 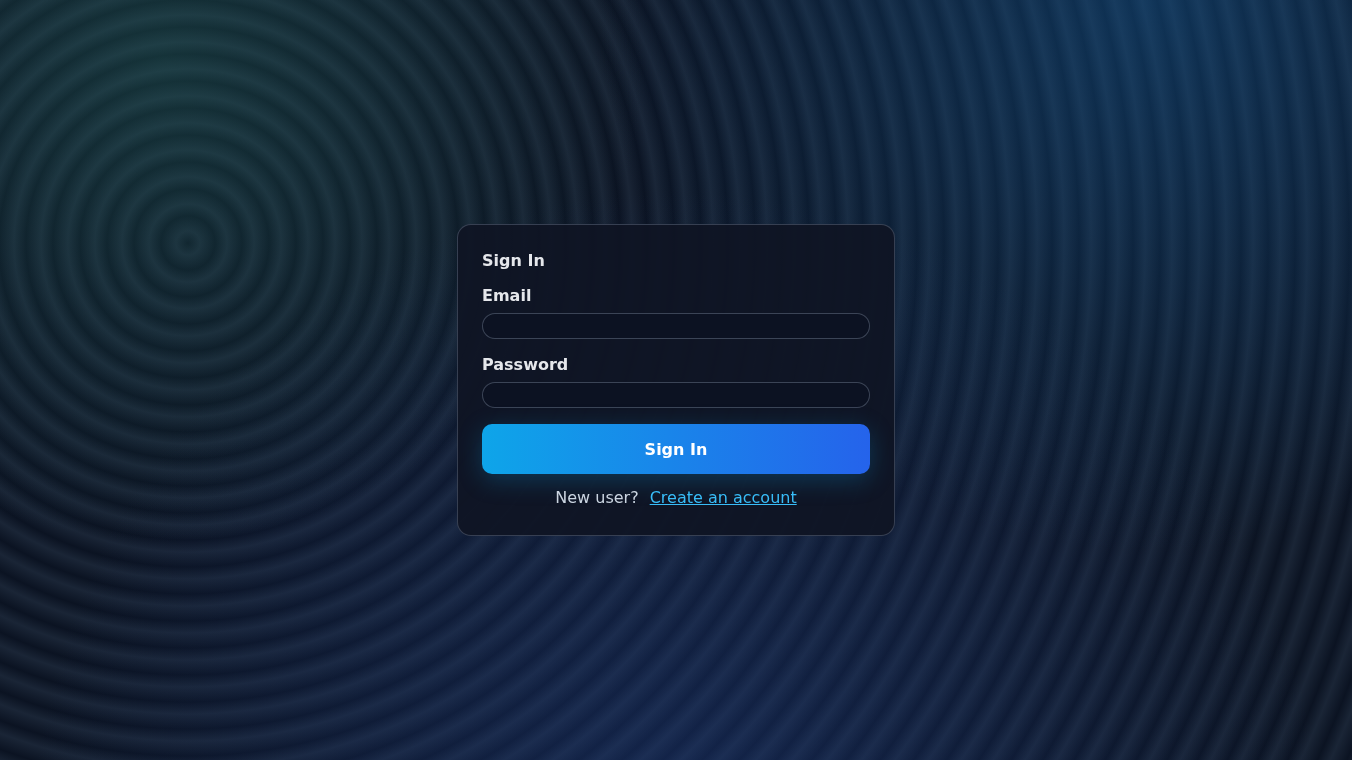 I want to click on field-label: Email, so click(x=507, y=295).